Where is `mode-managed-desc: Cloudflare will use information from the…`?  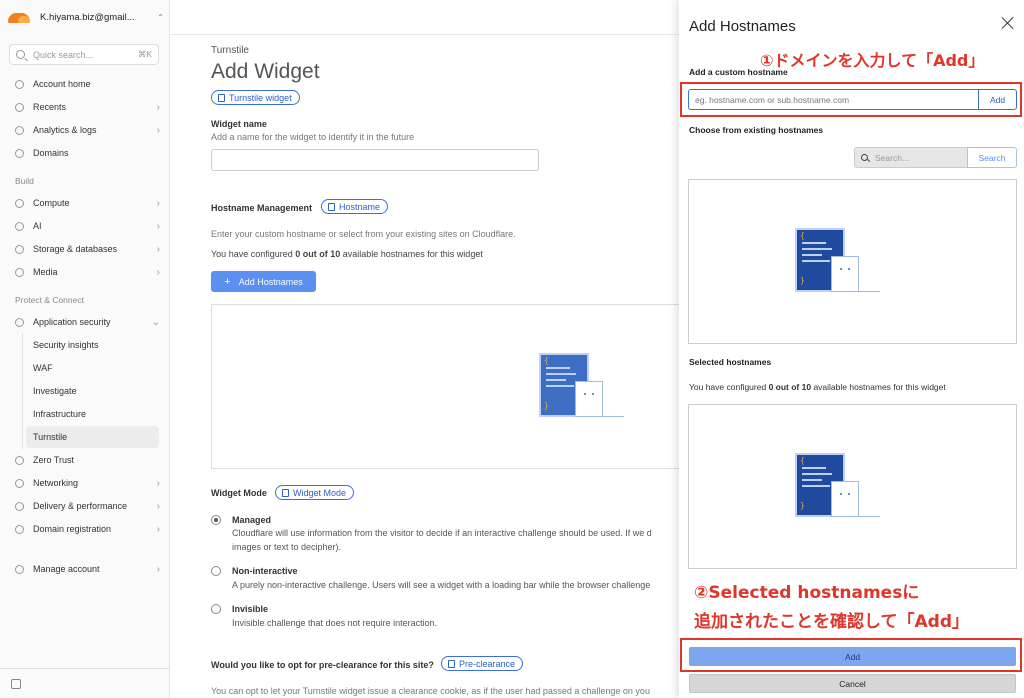 mode-managed-desc: Cloudflare will use information from the… is located at coordinates (442, 540).